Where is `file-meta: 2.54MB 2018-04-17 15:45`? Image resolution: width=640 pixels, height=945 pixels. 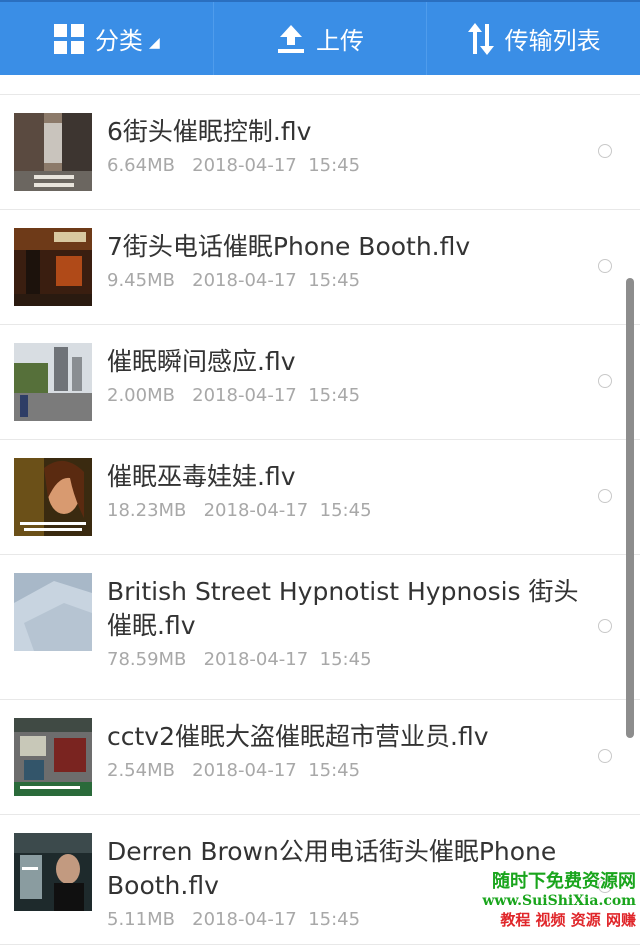
file-meta: 2.54MB 2018-04-17 15:45 is located at coordinates (343, 770).